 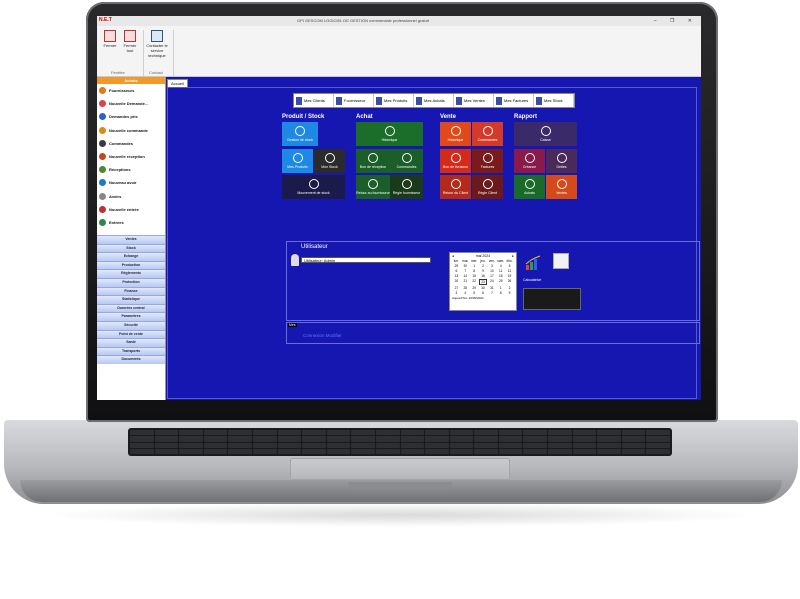 I want to click on sidebar-category: Finance, so click(x=131, y=291).